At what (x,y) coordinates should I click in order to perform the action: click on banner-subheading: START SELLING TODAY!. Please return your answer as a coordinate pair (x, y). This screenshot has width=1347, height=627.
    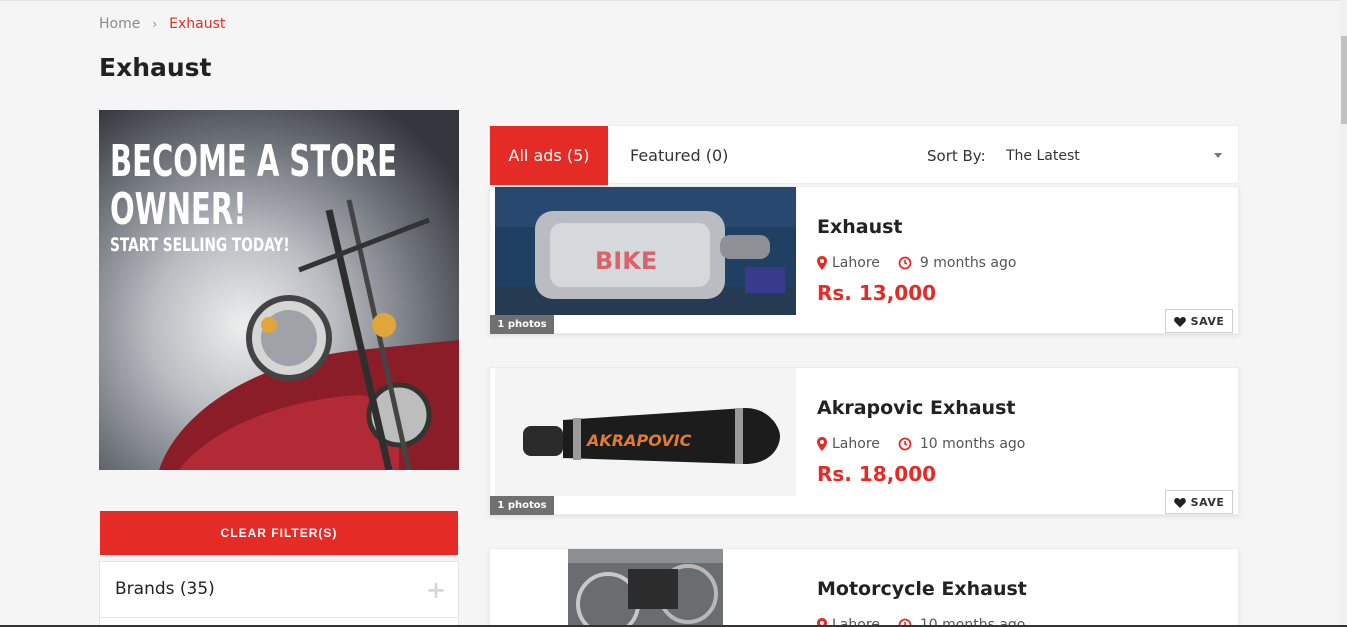
    Looking at the image, I should click on (200, 245).